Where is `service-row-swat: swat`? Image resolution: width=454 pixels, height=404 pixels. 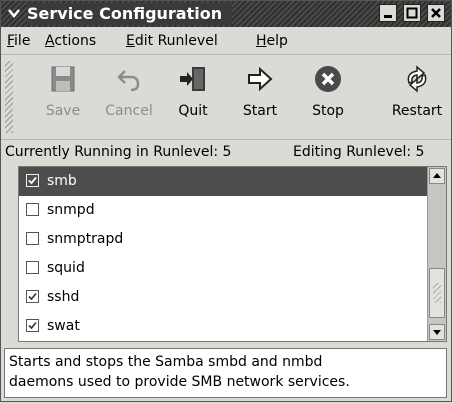
service-row-swat: swat is located at coordinates (223, 326).